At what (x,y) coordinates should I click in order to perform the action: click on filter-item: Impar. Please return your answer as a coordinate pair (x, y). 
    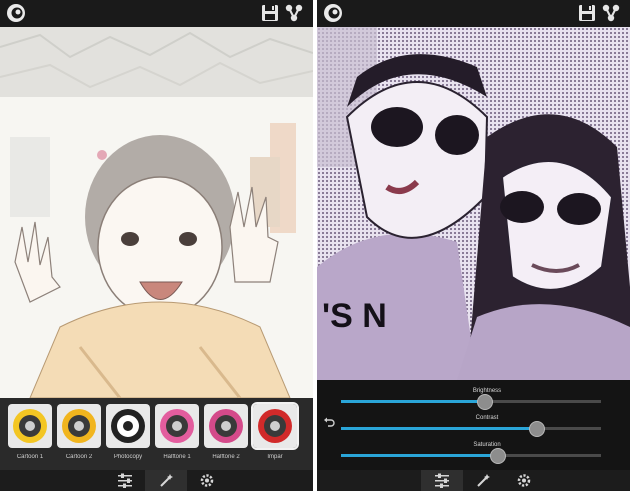
    Looking at the image, I should click on (275, 434).